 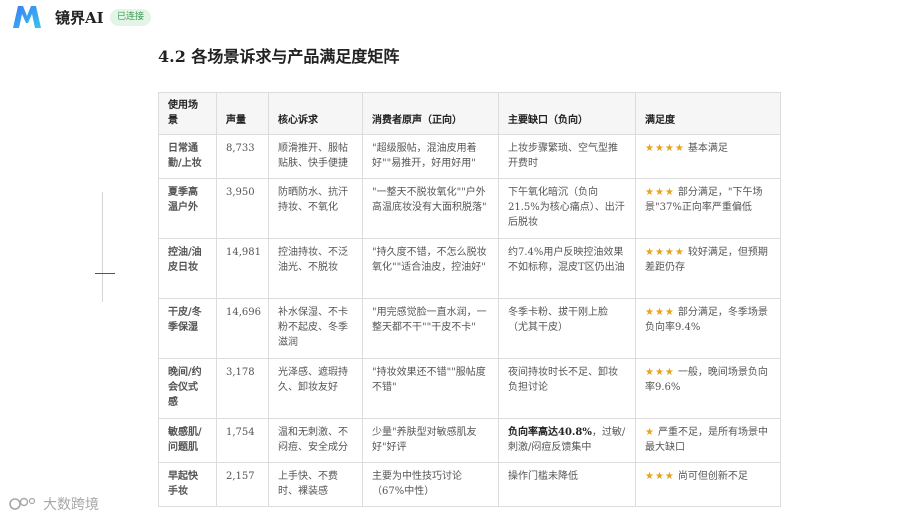 I want to click on cell-voice: 主要为中性技巧讨论（67%中性）, so click(x=430, y=484).